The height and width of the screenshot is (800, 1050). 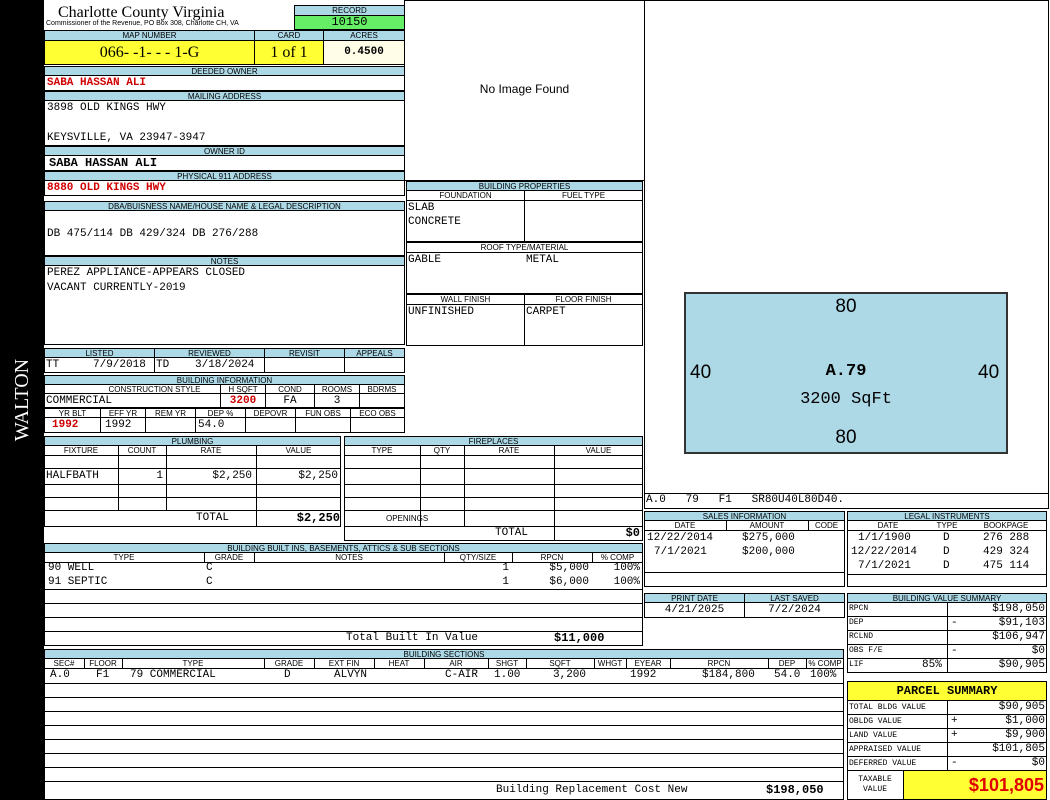 I want to click on bvs-obs-label: OBS F/E, so click(x=866, y=650).